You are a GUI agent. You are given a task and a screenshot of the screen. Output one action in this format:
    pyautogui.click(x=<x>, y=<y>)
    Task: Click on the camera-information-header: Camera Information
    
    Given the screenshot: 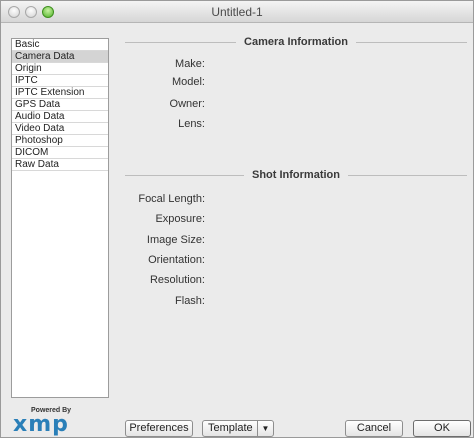 What is the action you would take?
    pyautogui.click(x=296, y=42)
    